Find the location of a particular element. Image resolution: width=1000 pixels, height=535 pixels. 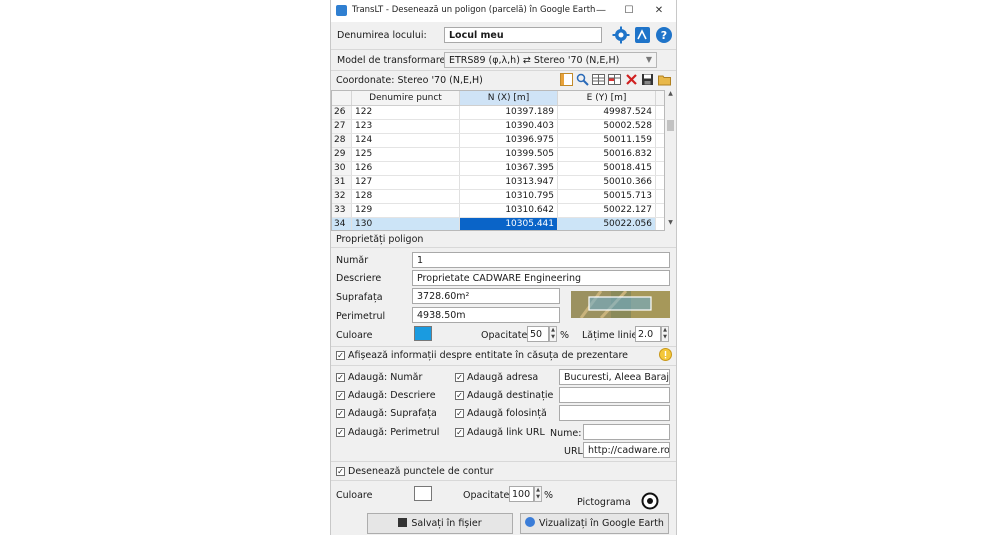

table-cell-y: 50016.832 is located at coordinates (607, 154).